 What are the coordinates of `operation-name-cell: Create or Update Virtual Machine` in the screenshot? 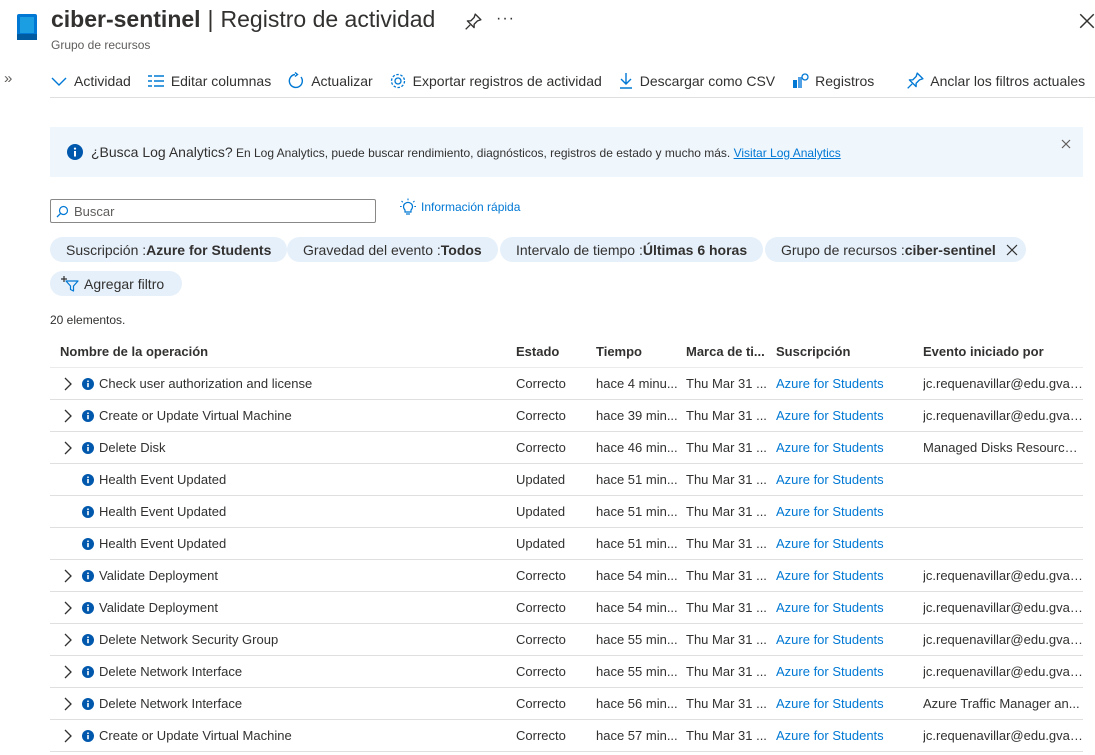 It's located at (283, 736).